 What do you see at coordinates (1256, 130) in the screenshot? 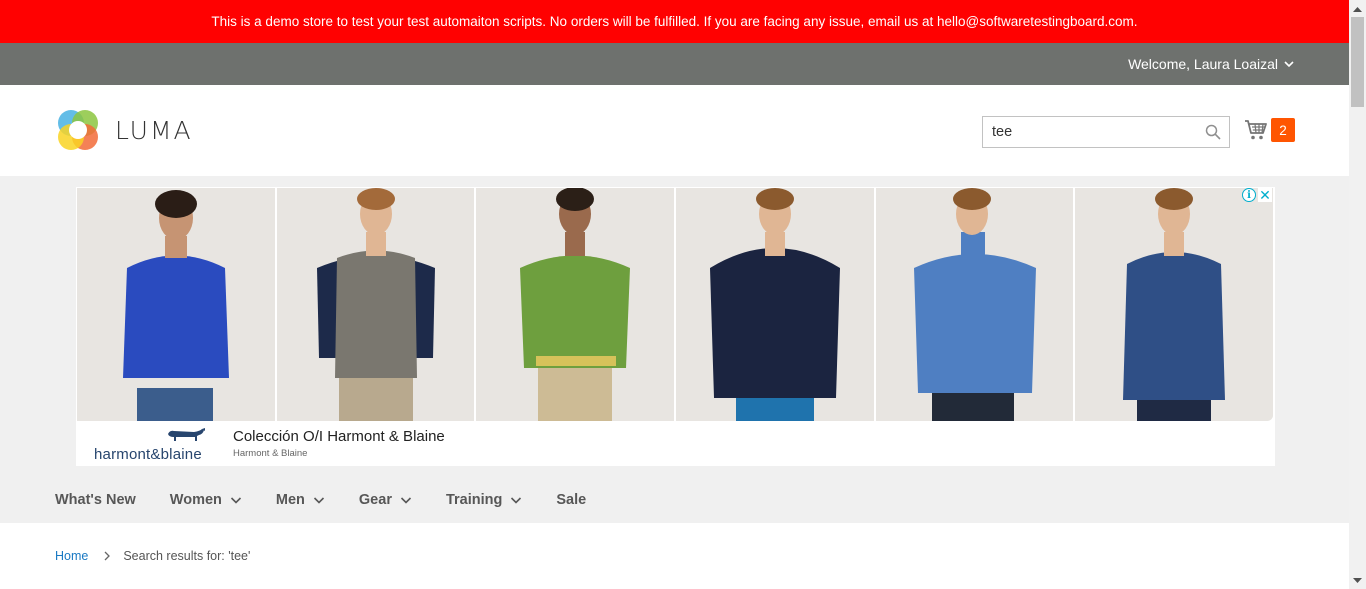
I see `cart-icon` at bounding box center [1256, 130].